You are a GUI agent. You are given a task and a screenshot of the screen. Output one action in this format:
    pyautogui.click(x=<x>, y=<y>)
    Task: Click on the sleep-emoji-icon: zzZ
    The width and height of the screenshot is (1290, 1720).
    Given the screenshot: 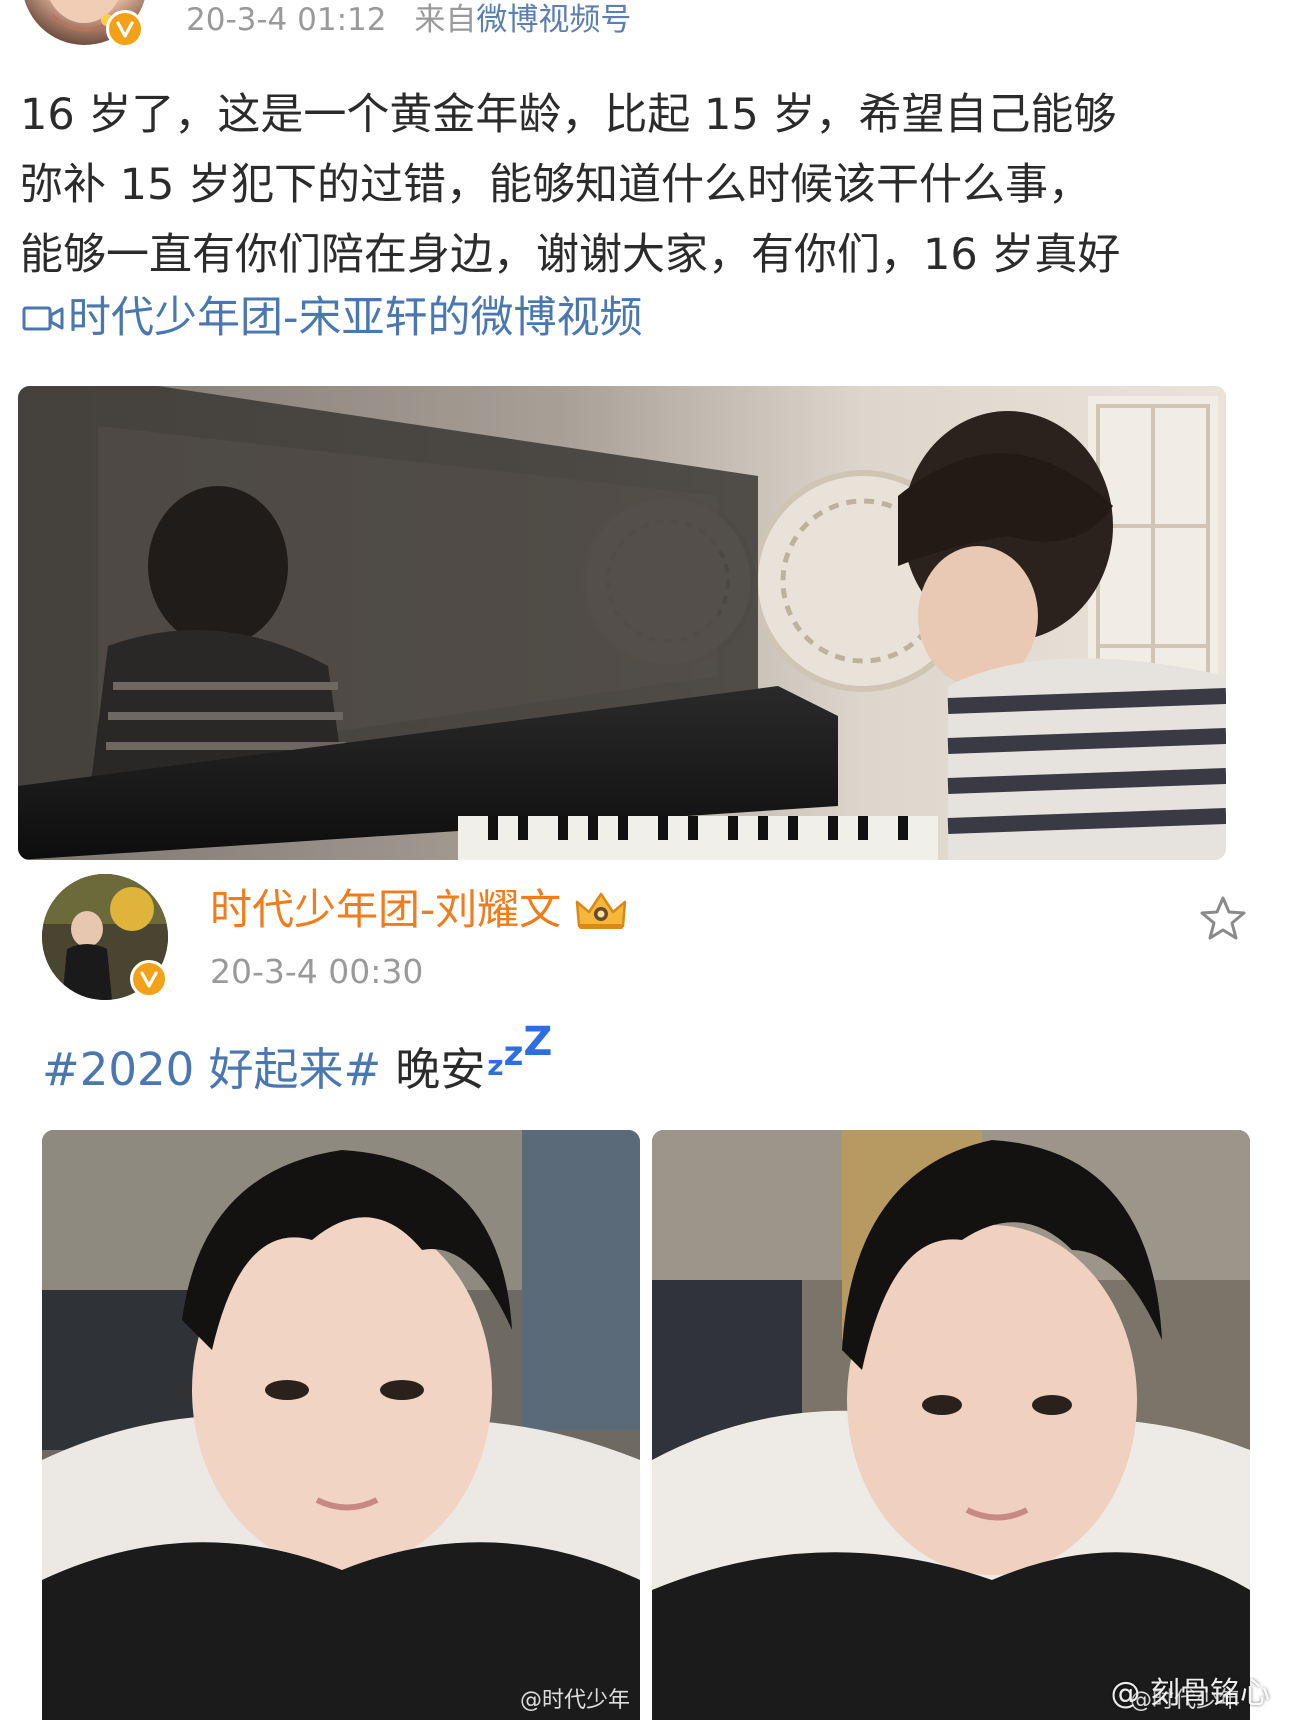 What is the action you would take?
    pyautogui.click(x=520, y=1050)
    